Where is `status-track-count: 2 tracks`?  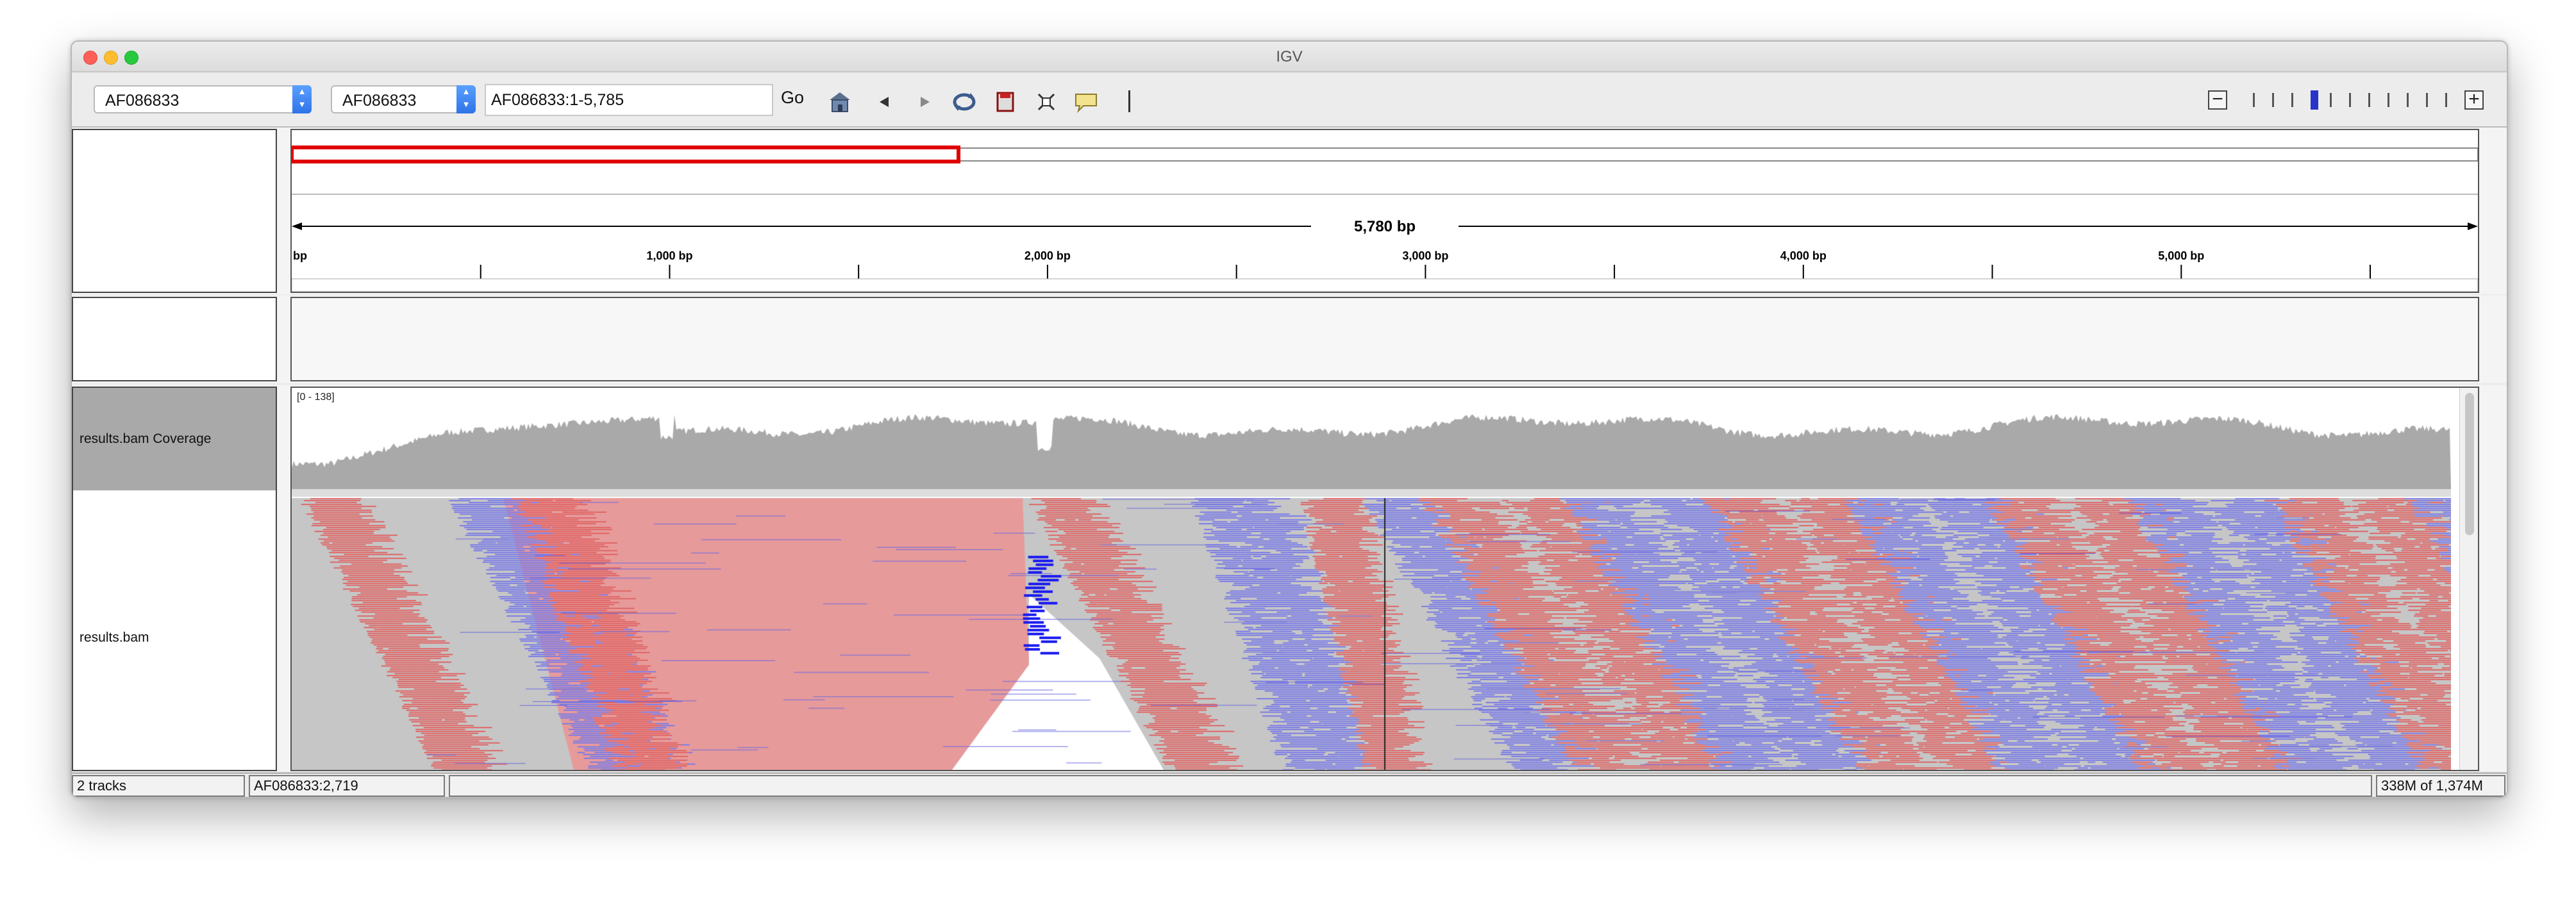
status-track-count: 2 tracks is located at coordinates (158, 786).